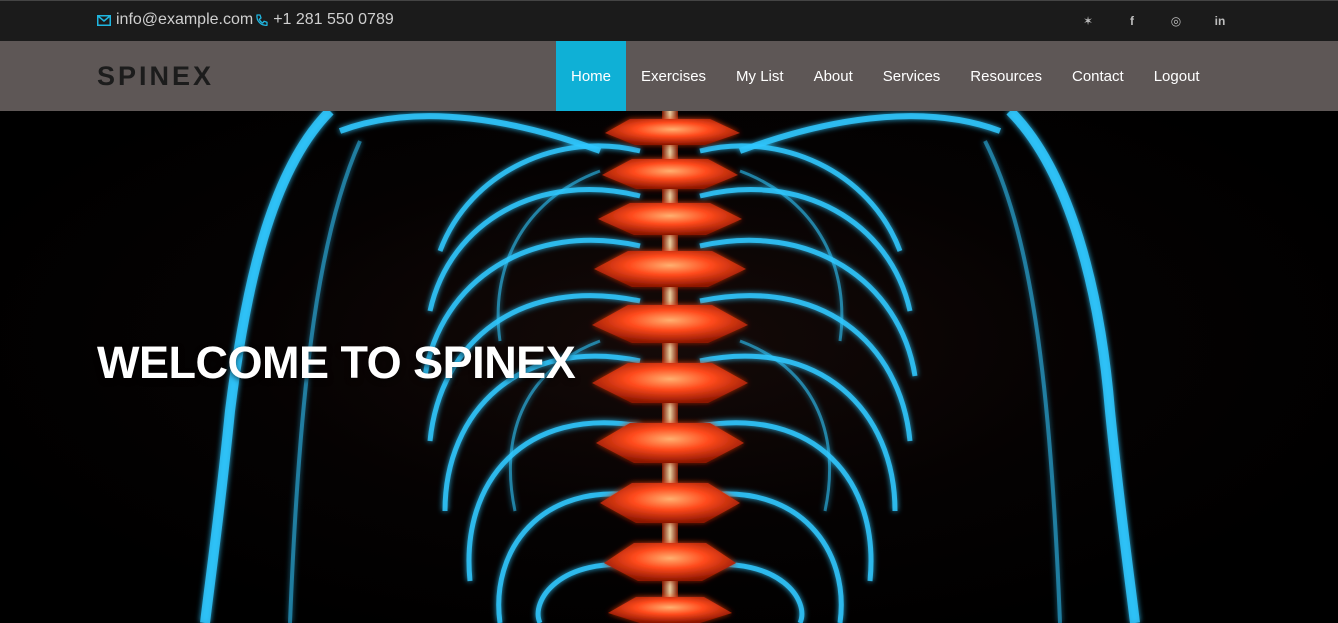 This screenshot has width=1338, height=623. What do you see at coordinates (833, 76) in the screenshot?
I see `nav-about: About` at bounding box center [833, 76].